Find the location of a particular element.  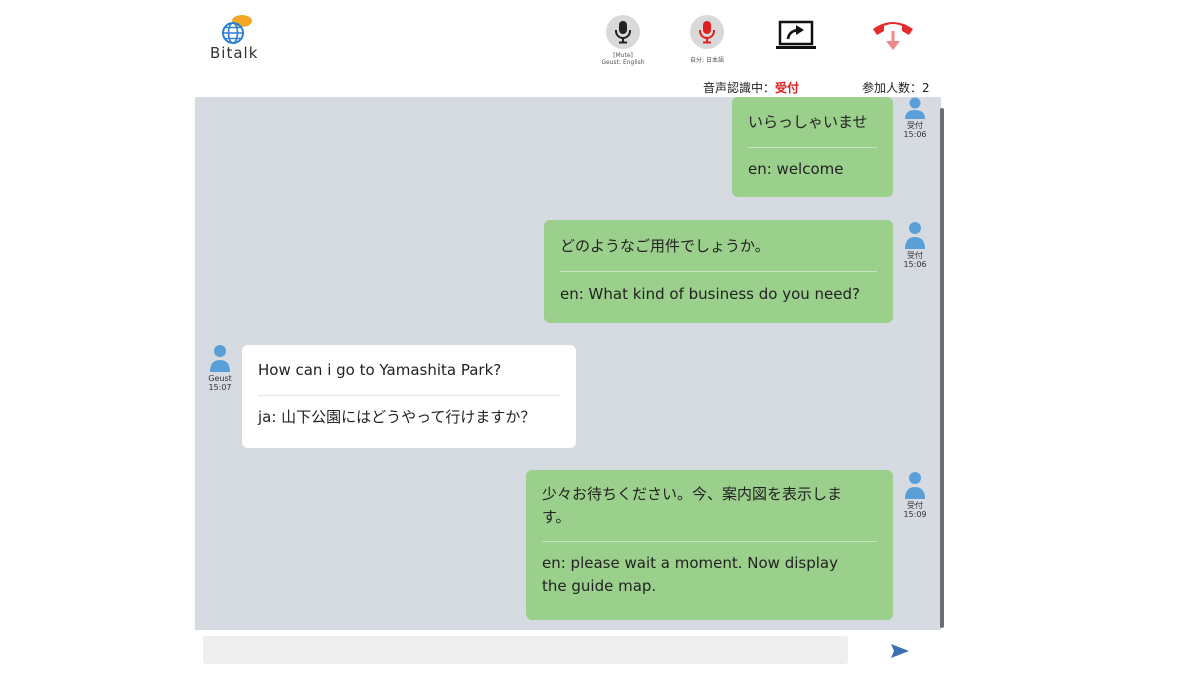

self-mic-caption: 自分: 日本語 is located at coordinates (707, 60).